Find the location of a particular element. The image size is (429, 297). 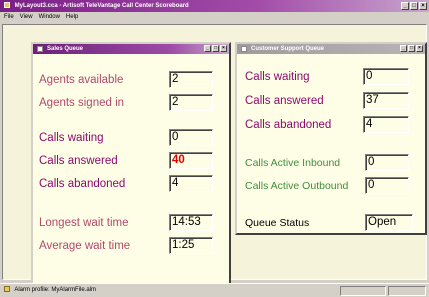

queue-status-label: Queue Status is located at coordinates (277, 223).